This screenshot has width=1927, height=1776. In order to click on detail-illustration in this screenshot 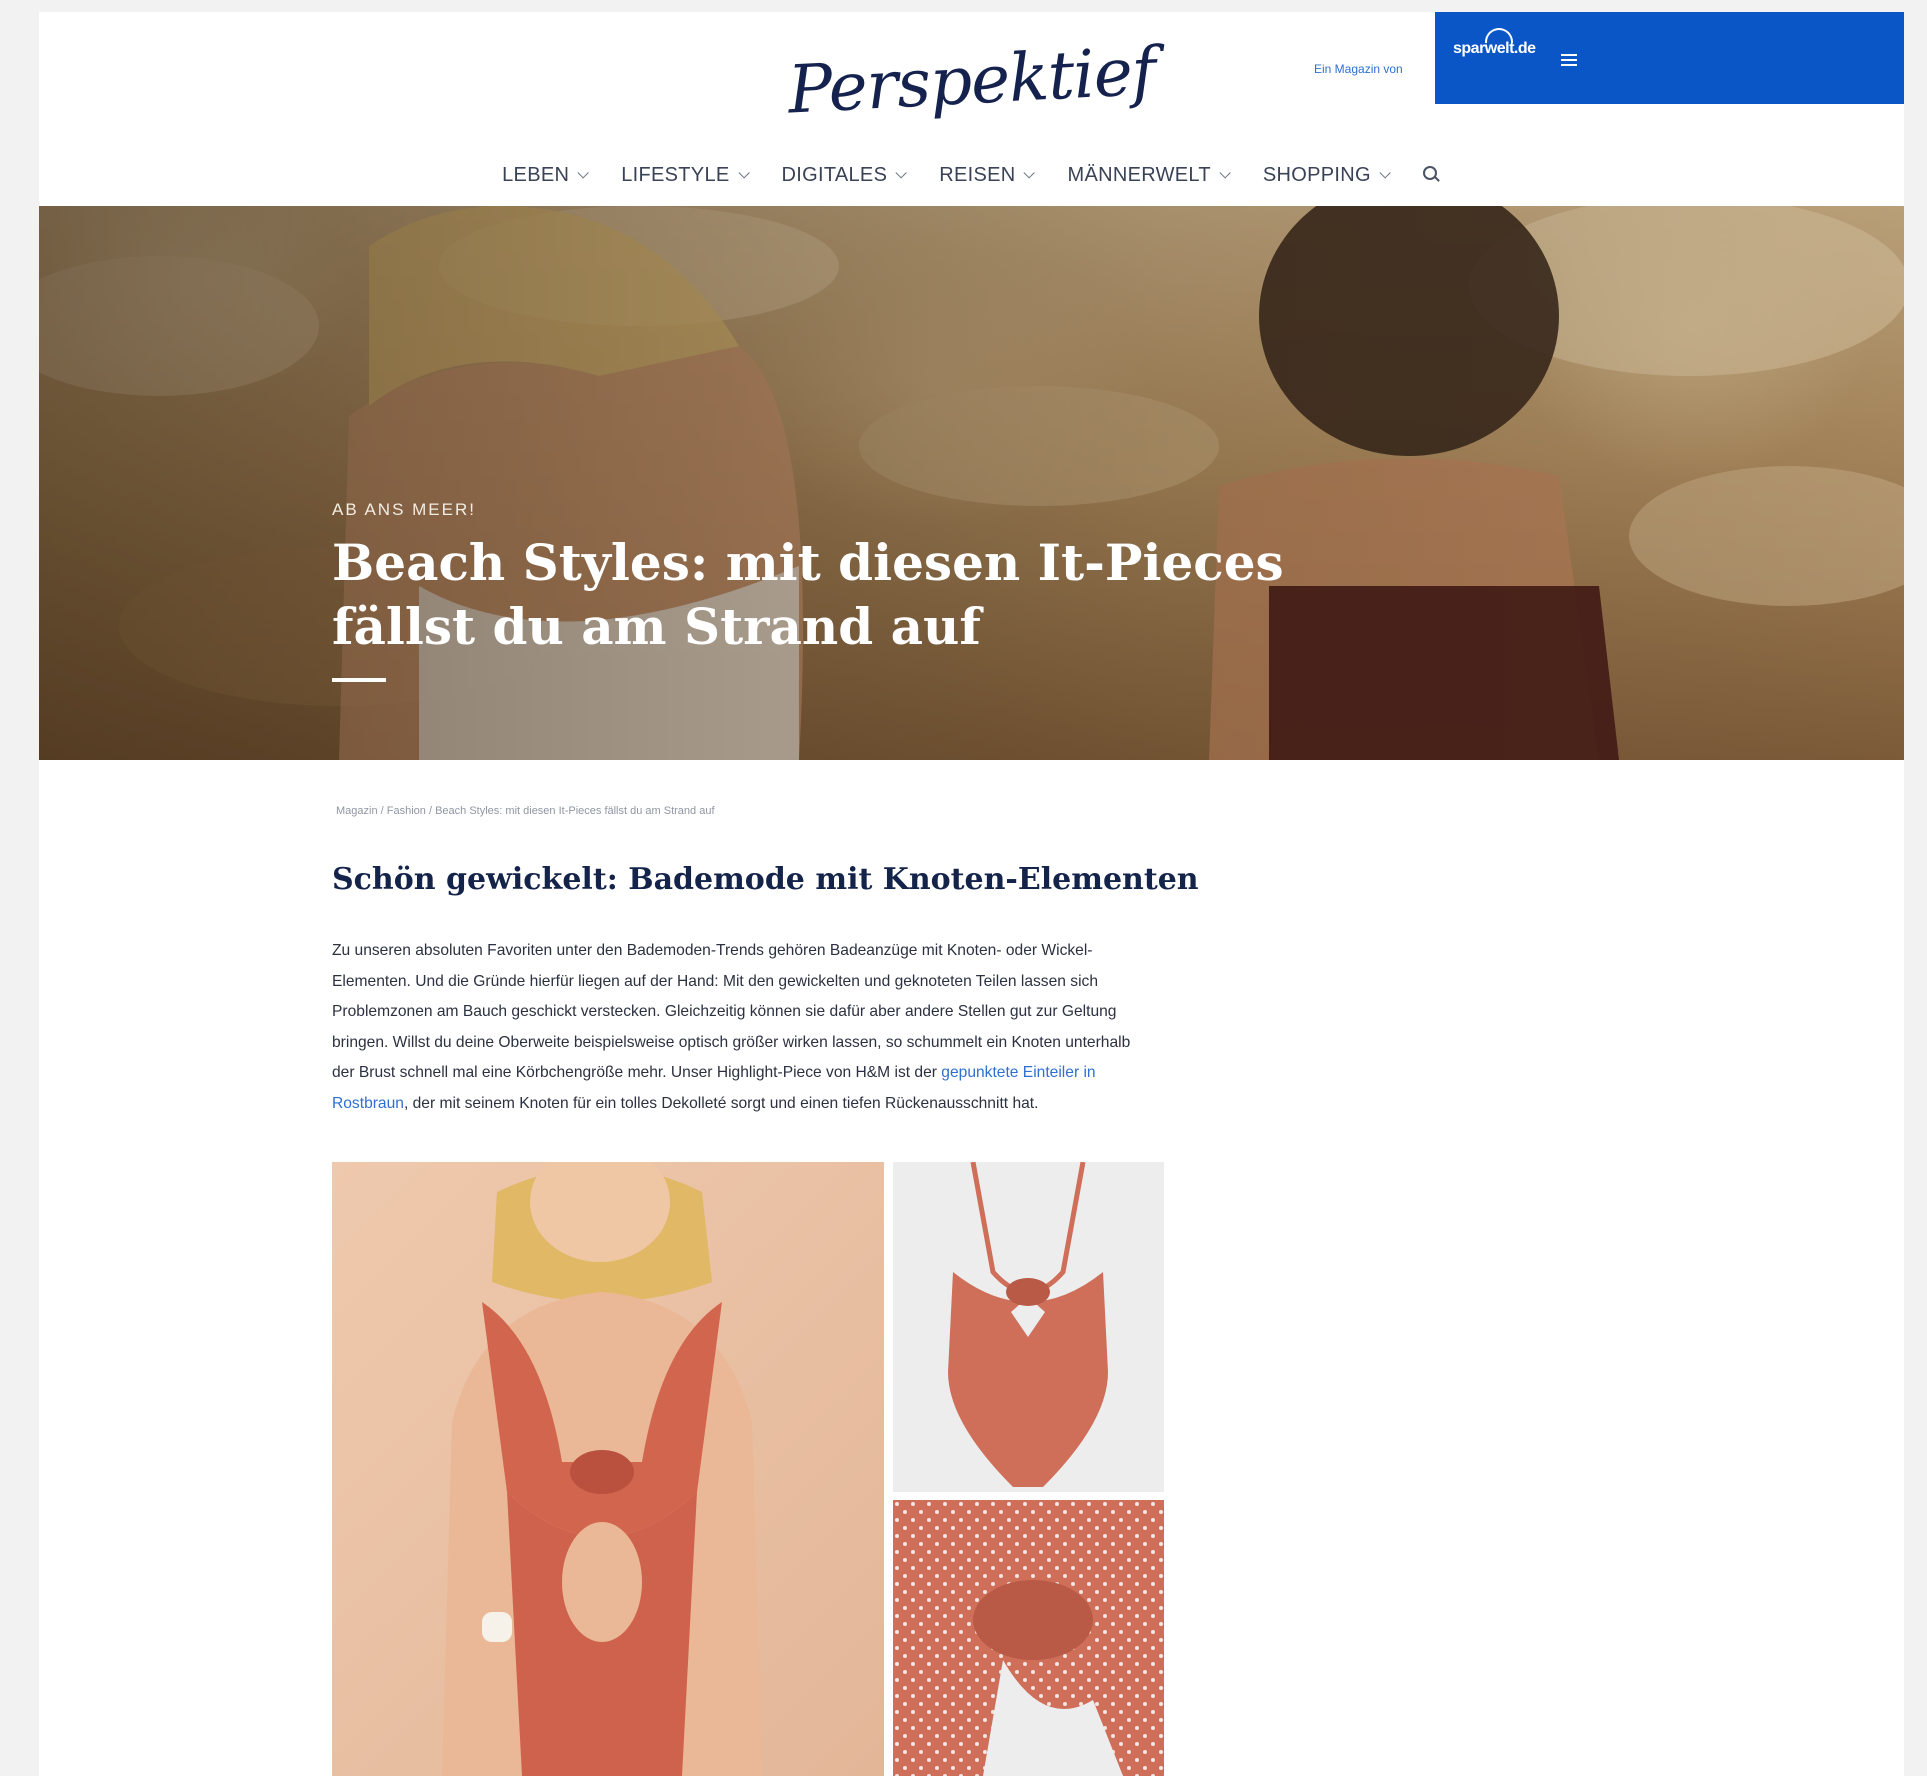, I will do `click(1028, 1638)`.